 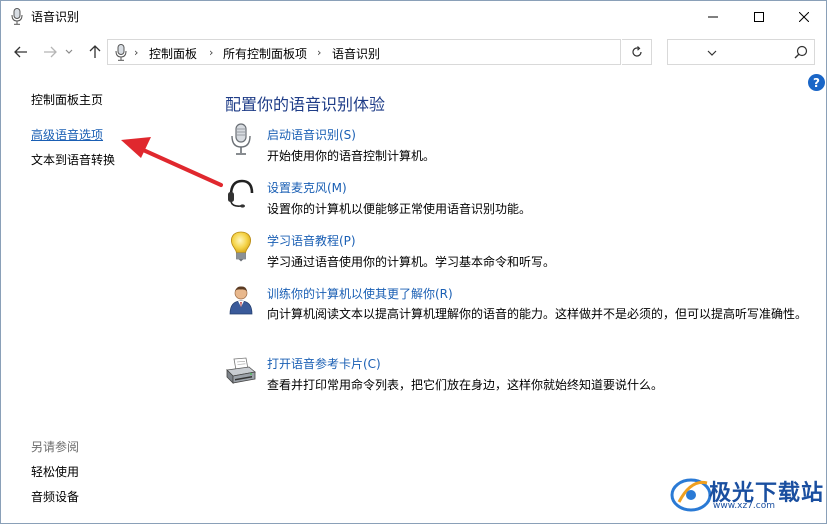 I want to click on maximize-icon, so click(x=759, y=16).